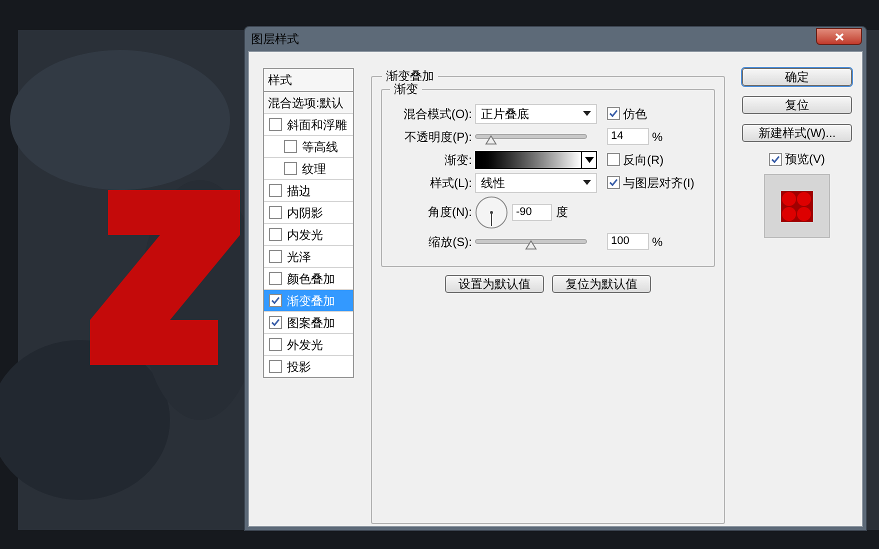 This screenshot has height=549, width=879. I want to click on angle-field: -90, so click(532, 212).